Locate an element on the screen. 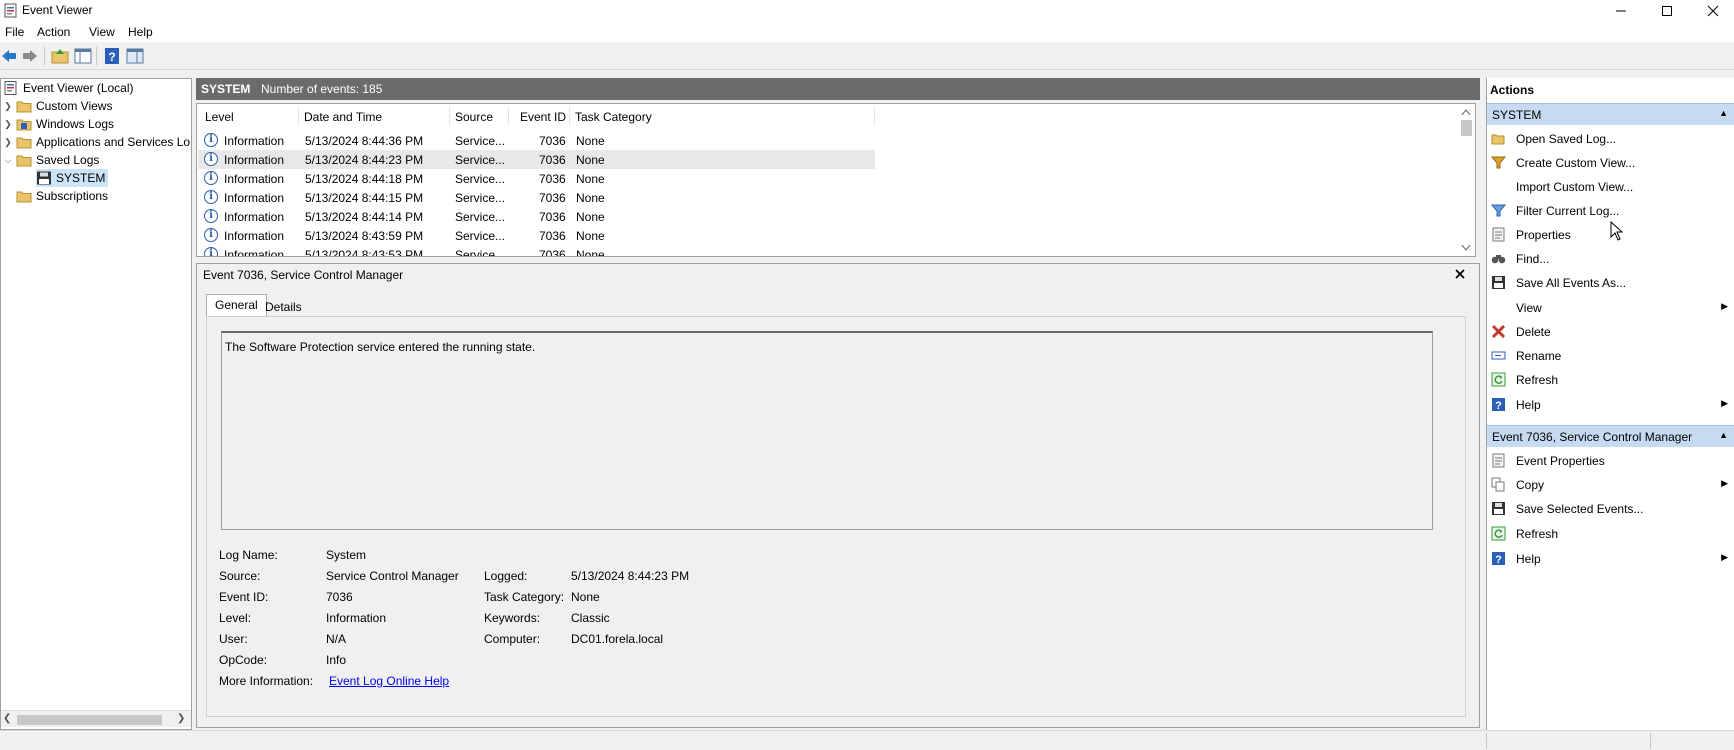  tree-label: Event Viewer (Local) is located at coordinates (78, 88).